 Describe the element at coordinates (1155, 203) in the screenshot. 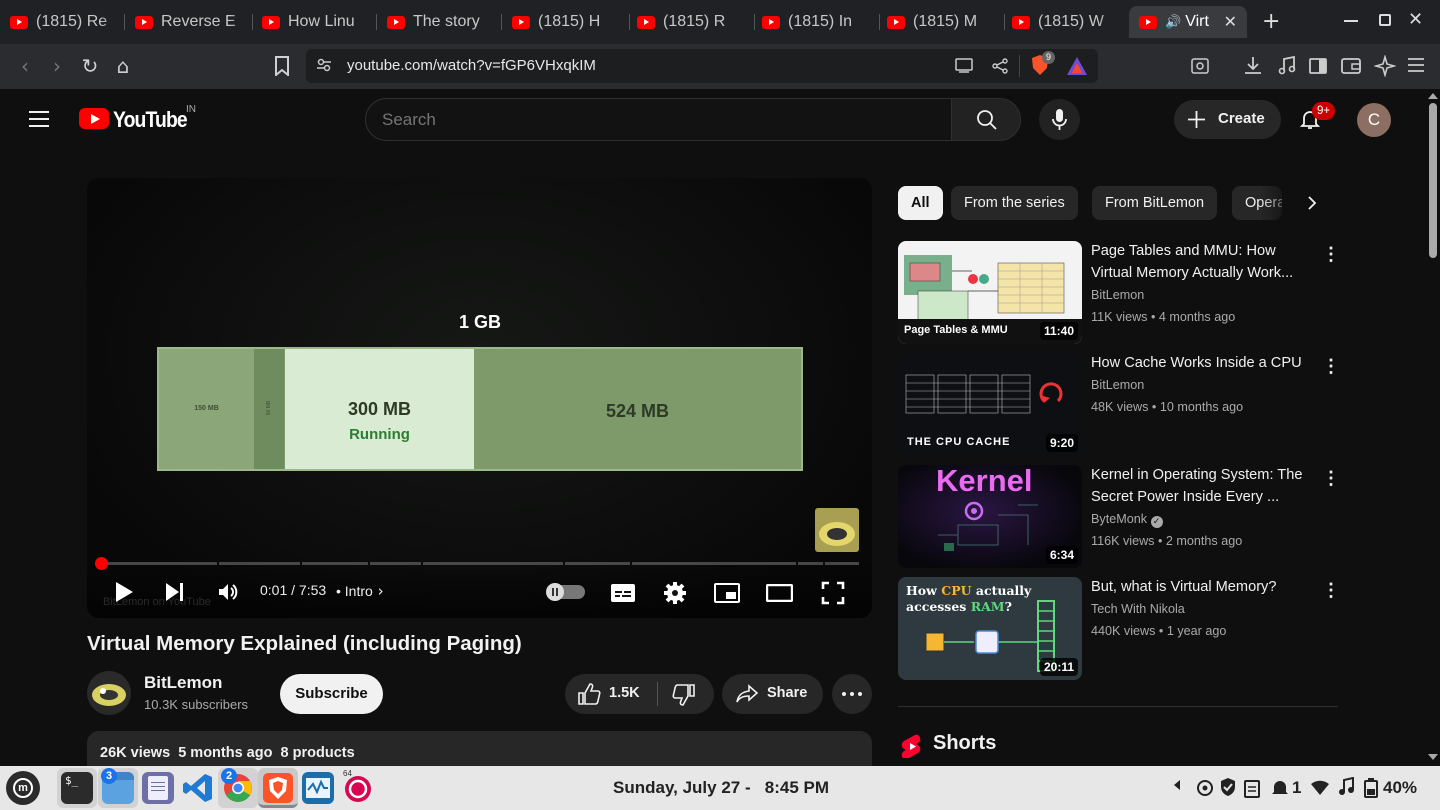

I see `filter-chip-channel: From BitLemon` at that location.